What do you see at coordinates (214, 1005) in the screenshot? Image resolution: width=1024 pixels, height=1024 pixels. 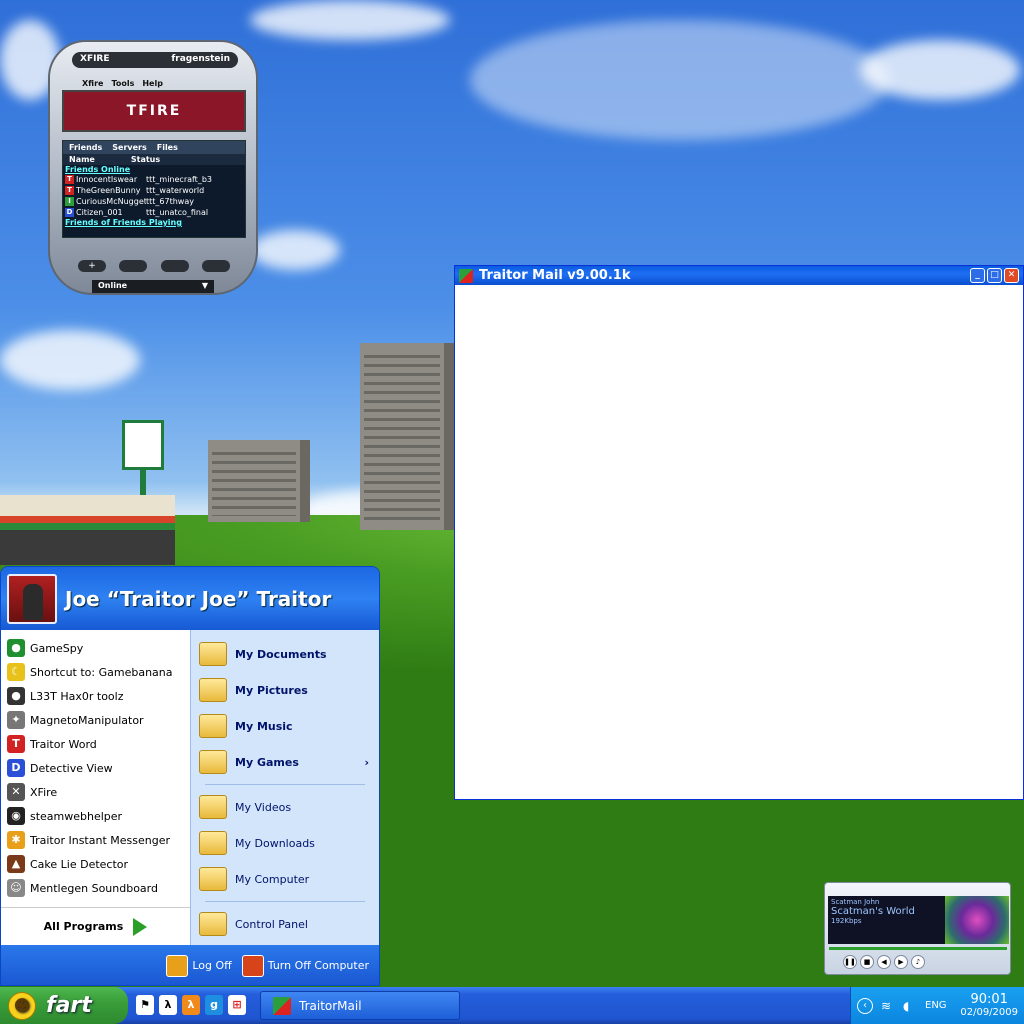 I see `gmod-icon: g` at bounding box center [214, 1005].